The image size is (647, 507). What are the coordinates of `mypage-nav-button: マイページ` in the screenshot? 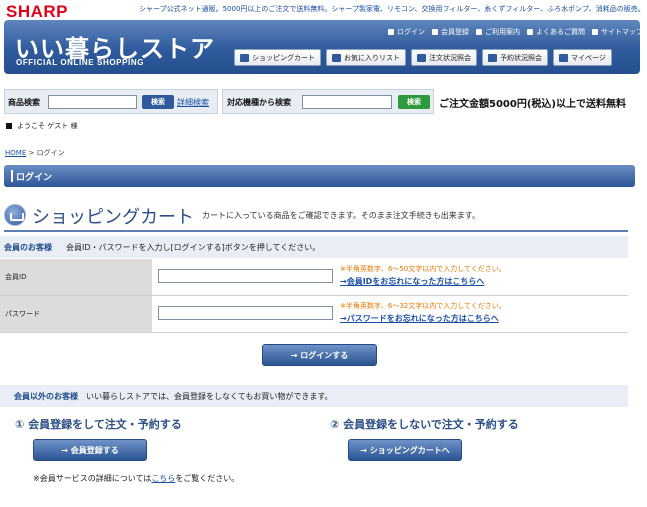 It's located at (582, 57).